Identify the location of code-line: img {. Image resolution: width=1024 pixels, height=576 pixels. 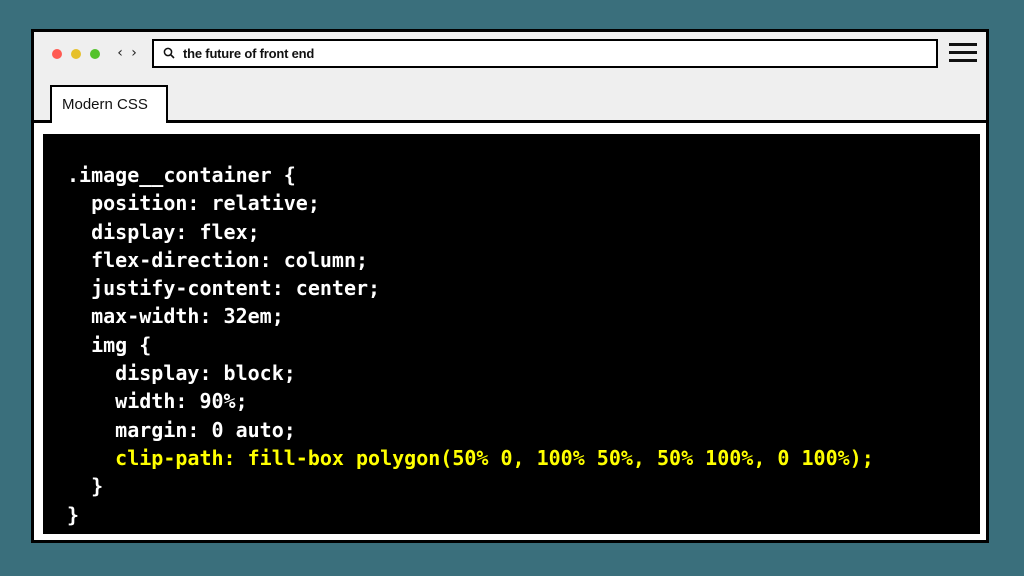
(109, 344).